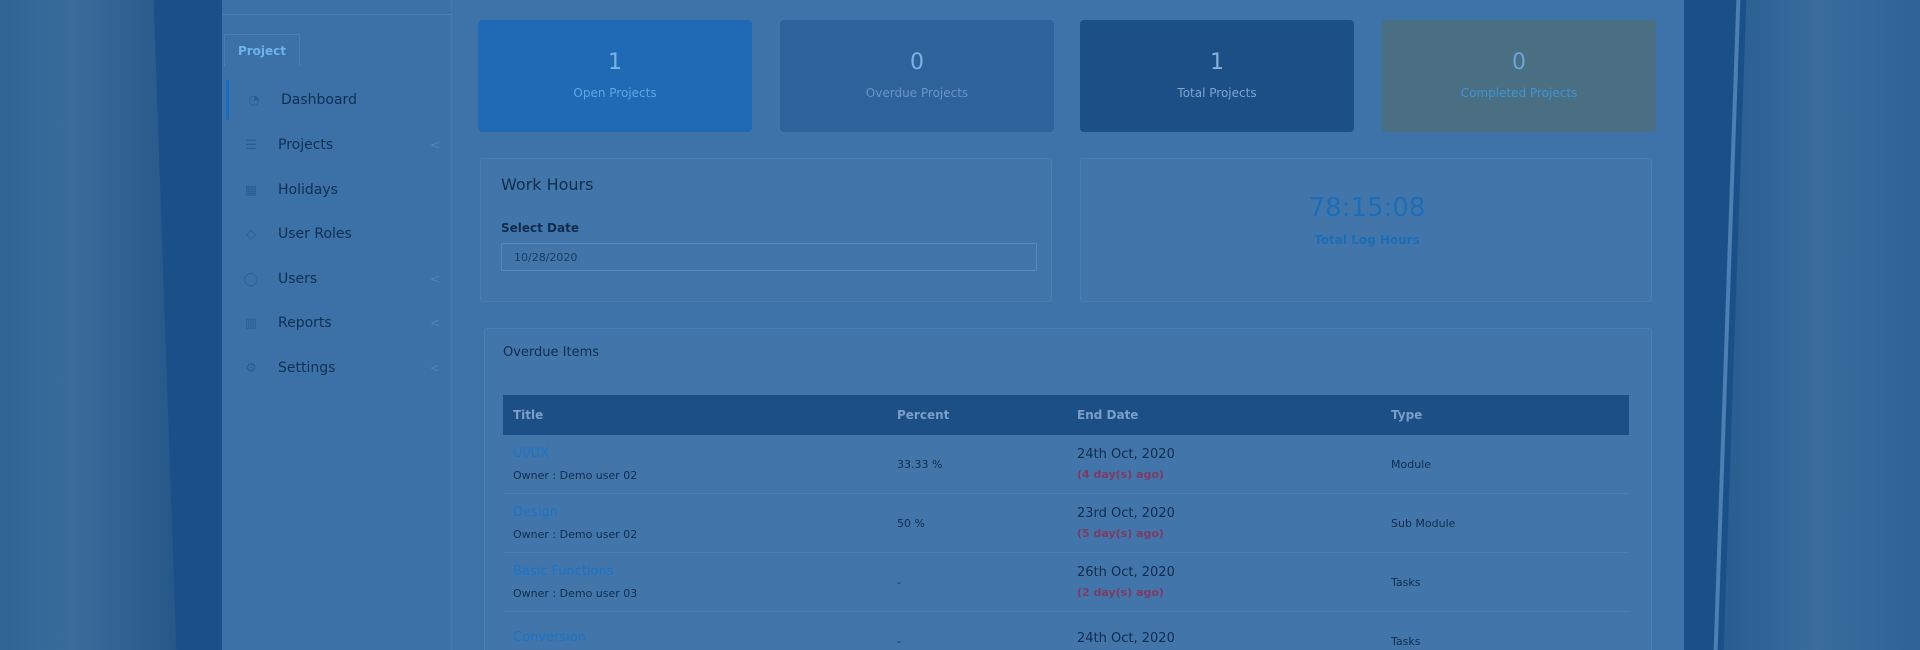 The height and width of the screenshot is (650, 1920). Describe the element at coordinates (911, 523) in the screenshot. I see `item-percent: 50 %` at that location.